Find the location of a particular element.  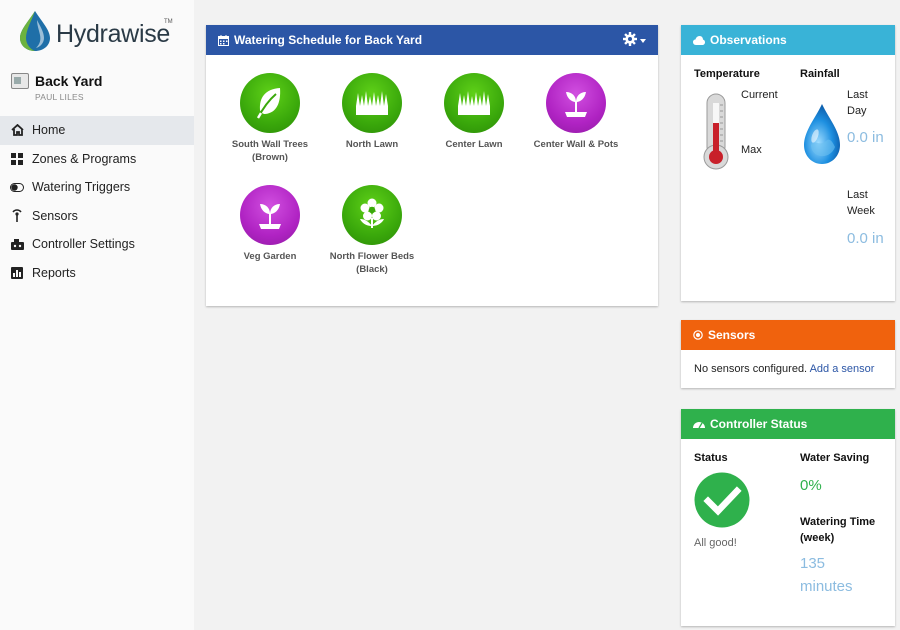

controller-user: PAUL LILES is located at coordinates (59, 97).